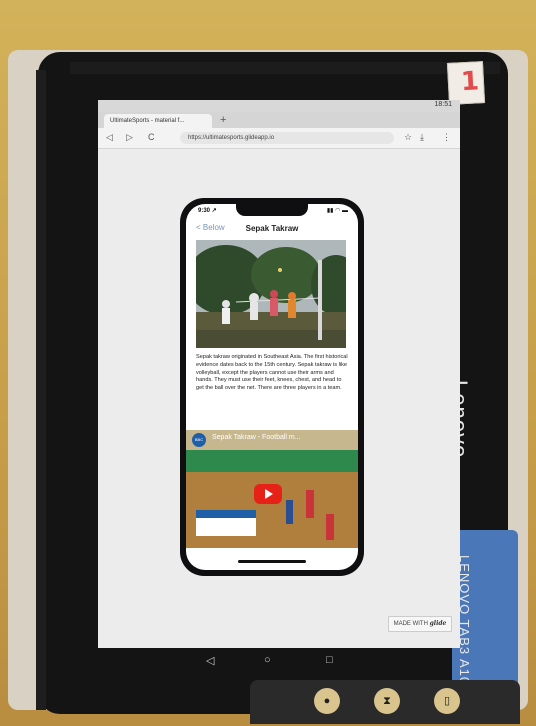 This screenshot has height=726, width=536. Describe the element at coordinates (446, 137) in the screenshot. I see `menu-icon: ⋮` at that location.